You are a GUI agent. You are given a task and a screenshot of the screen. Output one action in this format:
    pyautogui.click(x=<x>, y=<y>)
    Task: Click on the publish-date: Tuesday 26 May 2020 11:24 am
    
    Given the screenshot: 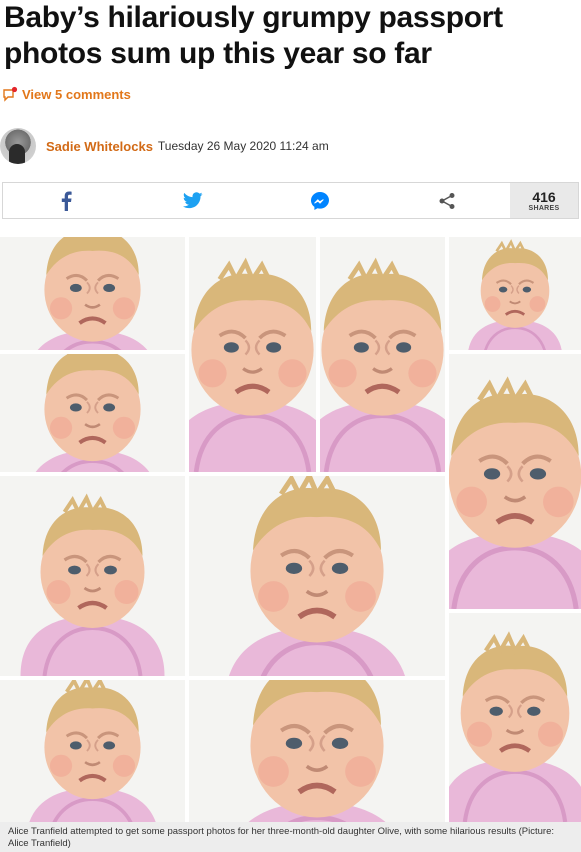 What is the action you would take?
    pyautogui.click(x=243, y=146)
    